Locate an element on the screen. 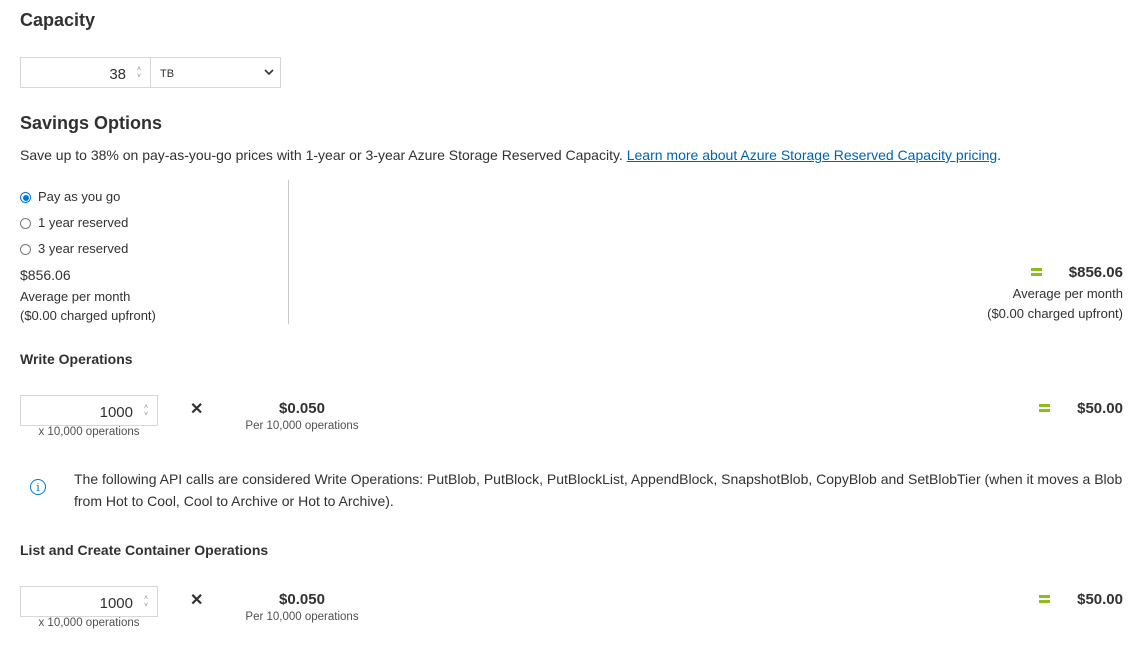 This screenshot has width=1143, height=649. write-ops-quantity-input: 1000 ˄ ˅ is located at coordinates (89, 410).